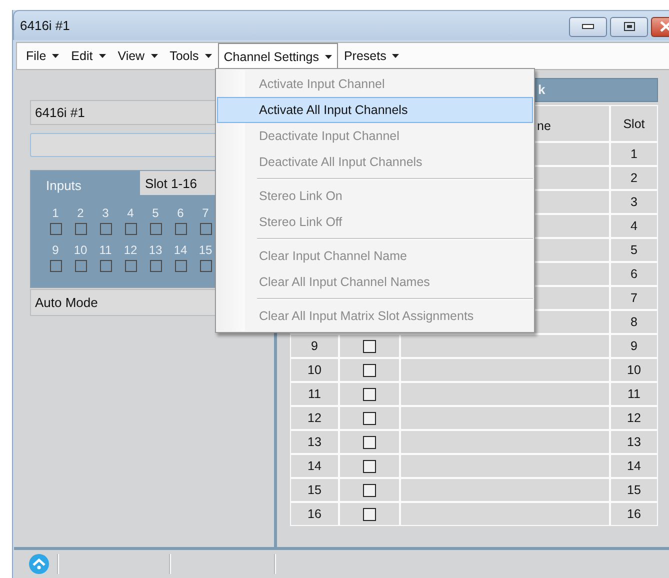  What do you see at coordinates (181, 250) in the screenshot?
I see `channel-number: 14` at bounding box center [181, 250].